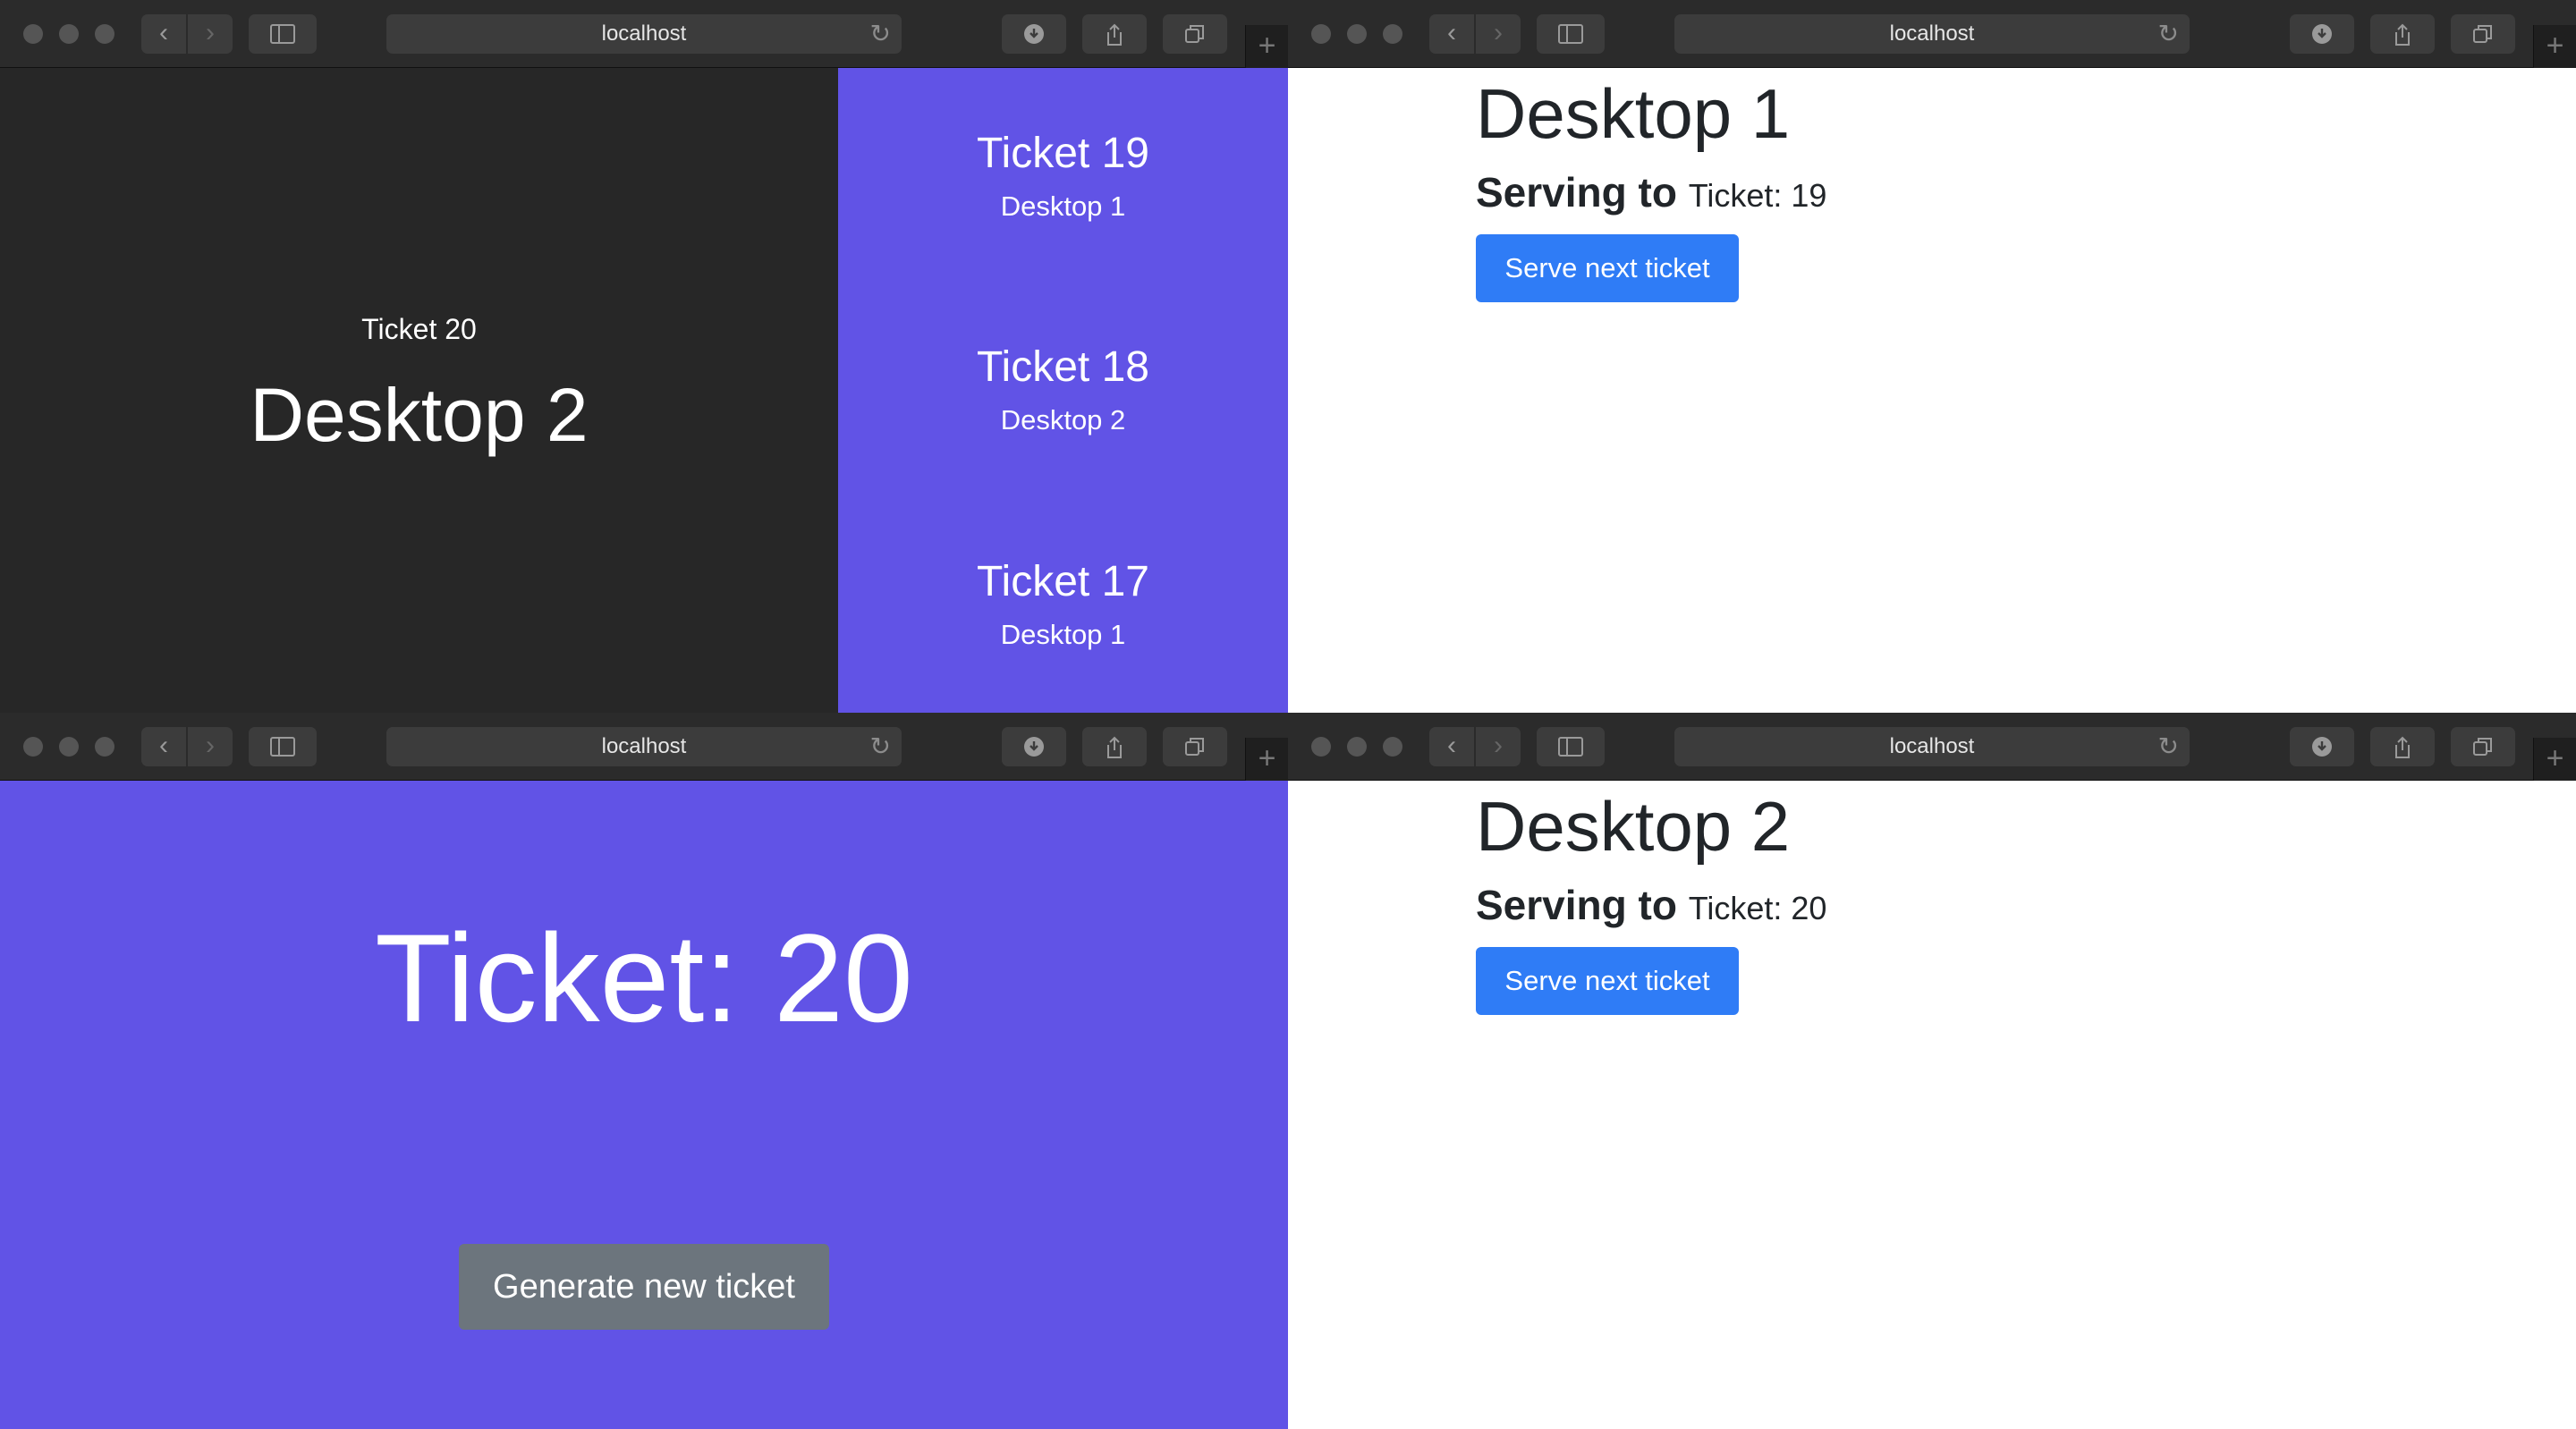  I want to click on history-desktop: Desktop 2, so click(1063, 419).